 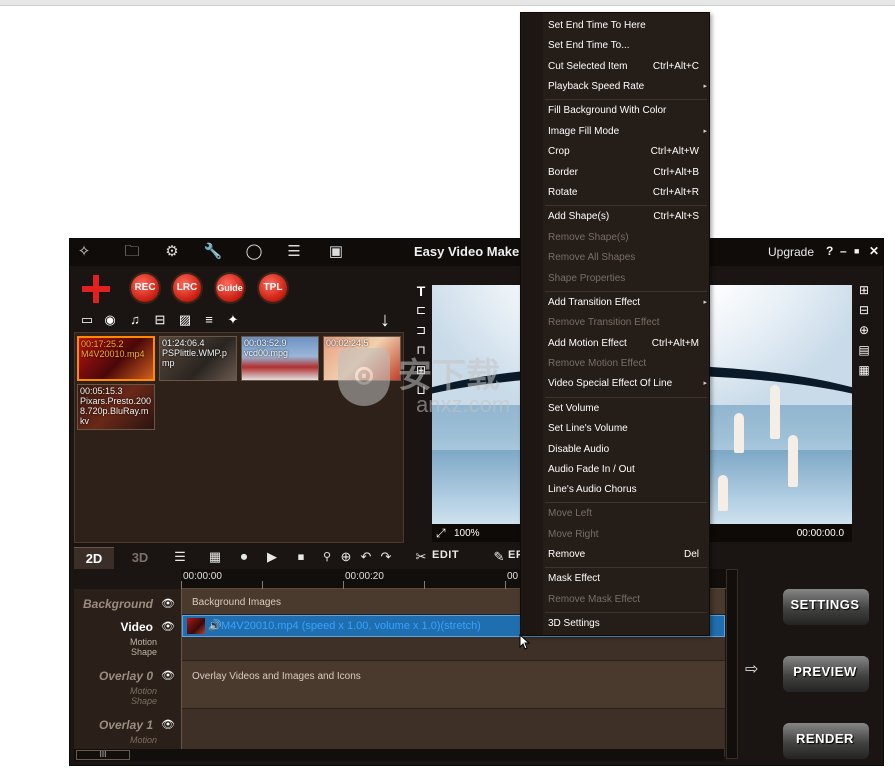 I want to click on preview-person, so click(x=775, y=412).